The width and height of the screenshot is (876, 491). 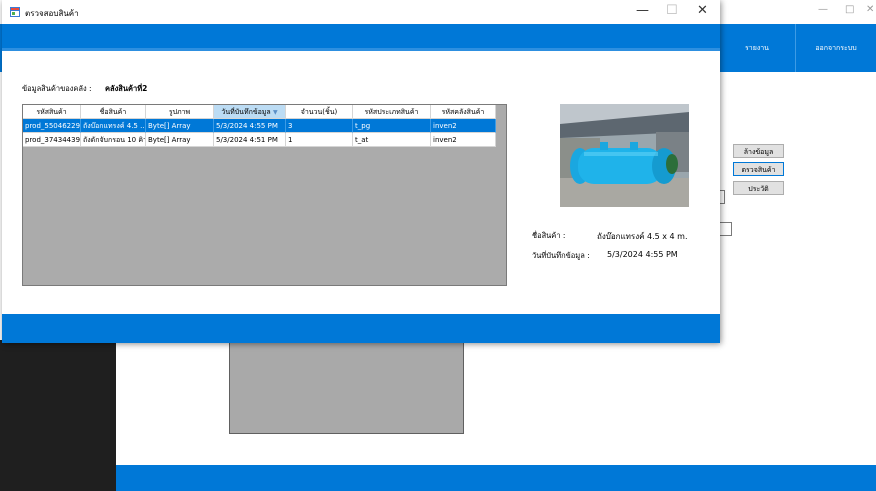 What do you see at coordinates (319, 126) in the screenshot?
I see `cell-quantity: 3` at bounding box center [319, 126].